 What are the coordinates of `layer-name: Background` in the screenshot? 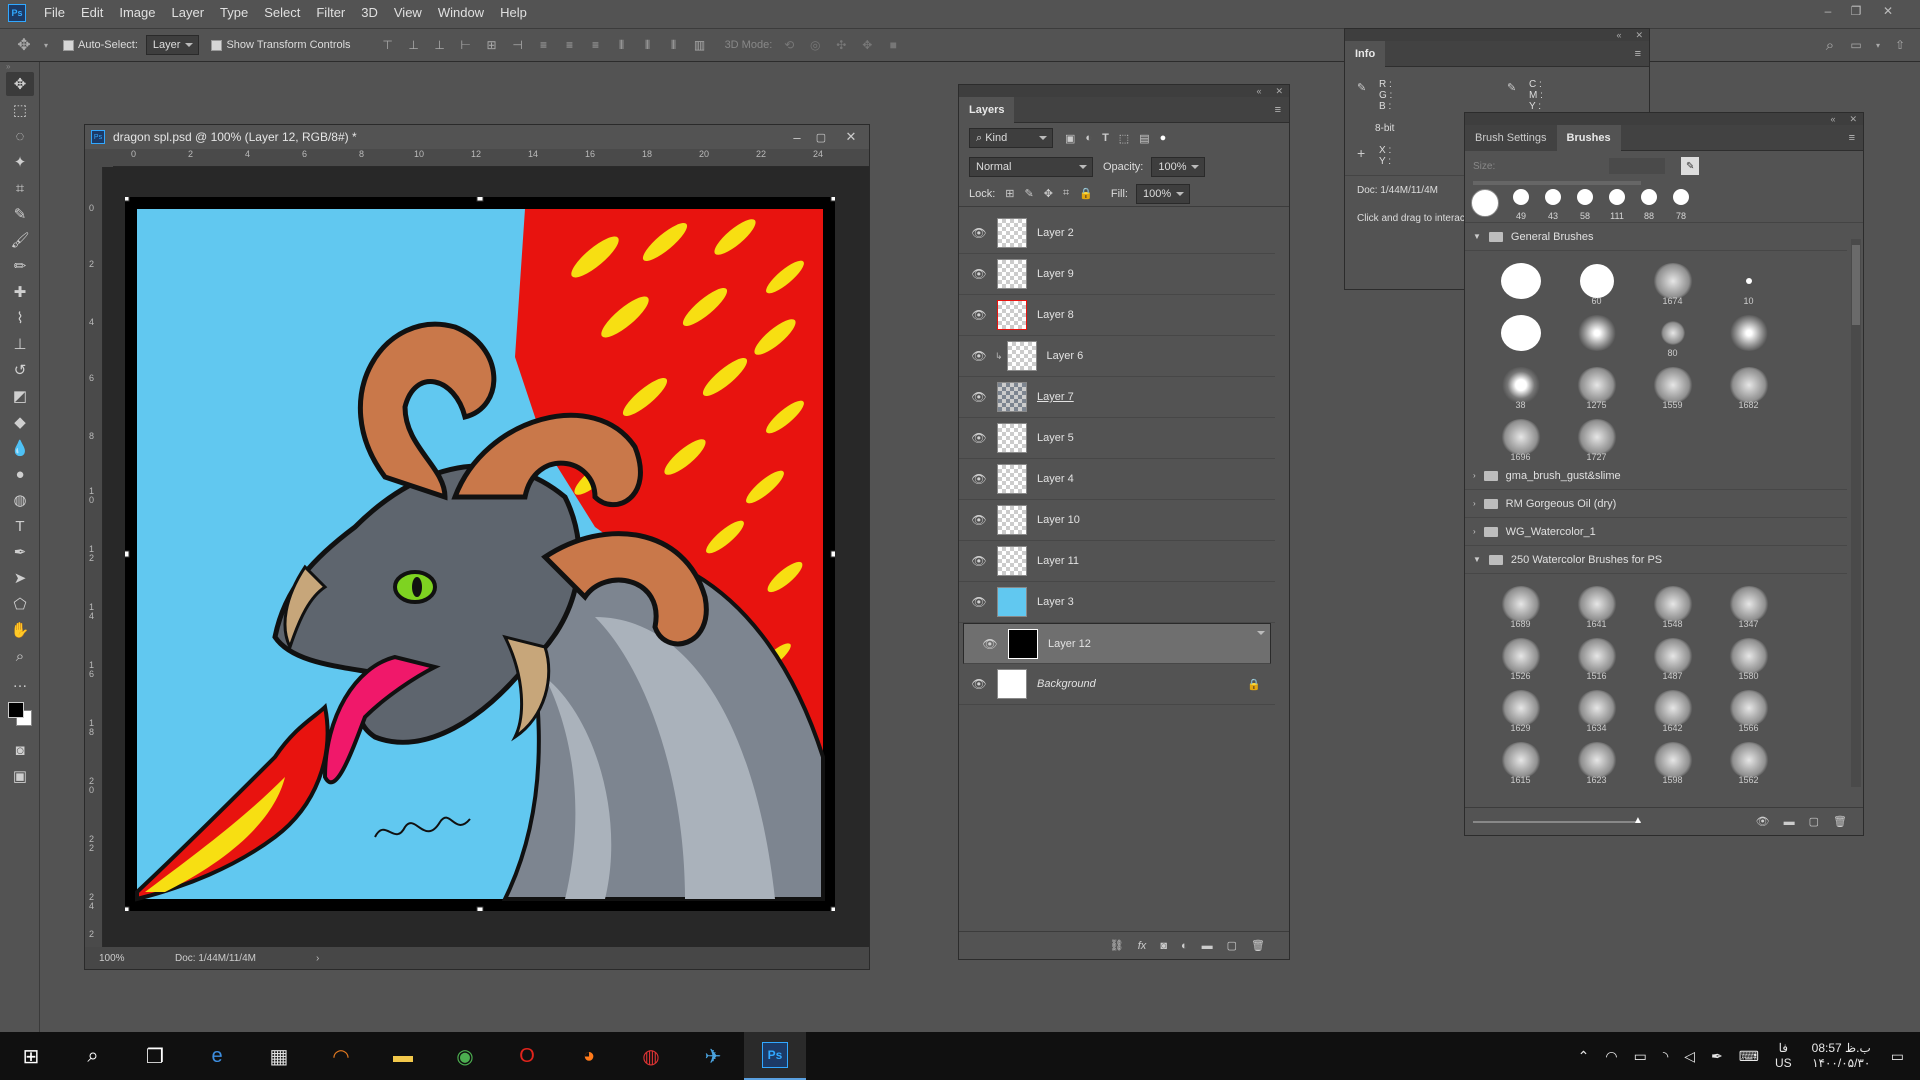 It's located at (1066, 684).